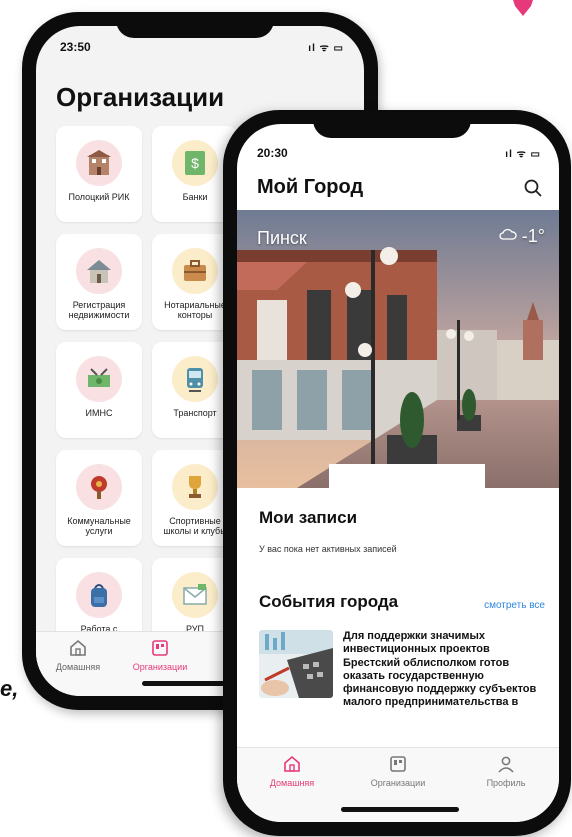 The height and width of the screenshot is (837, 572). What do you see at coordinates (99, 197) in the screenshot?
I see `tile-label: Полоцкий РИК` at bounding box center [99, 197].